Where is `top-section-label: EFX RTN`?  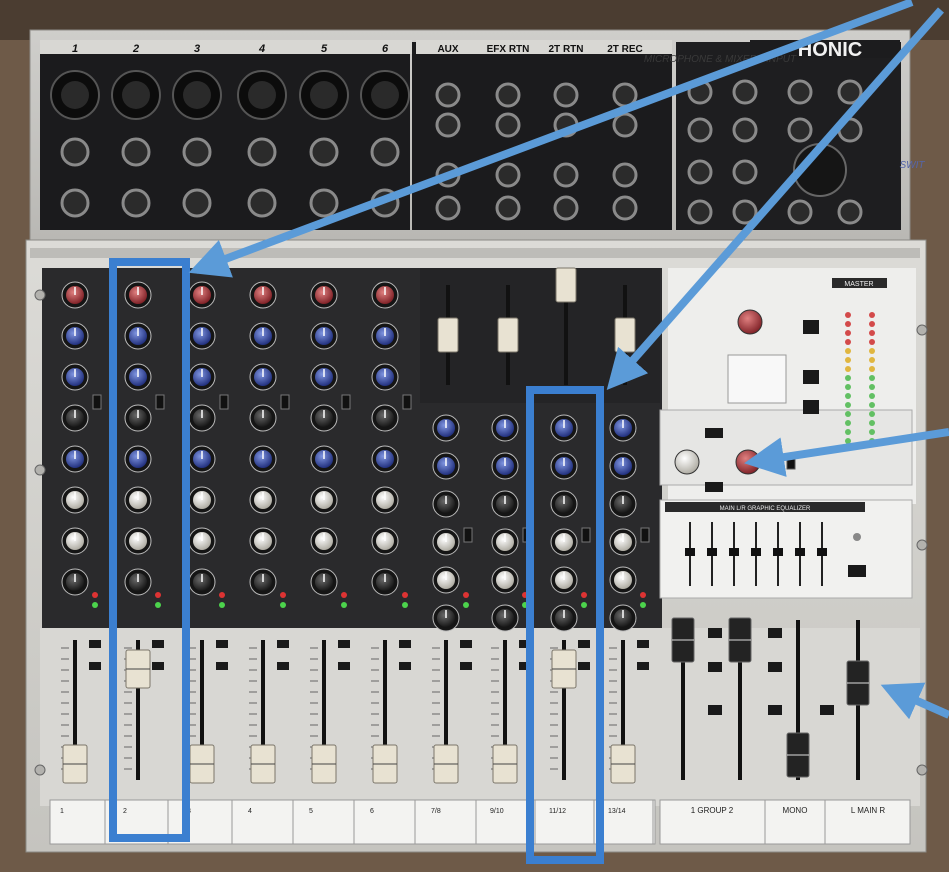 top-section-label: EFX RTN is located at coordinates (508, 49).